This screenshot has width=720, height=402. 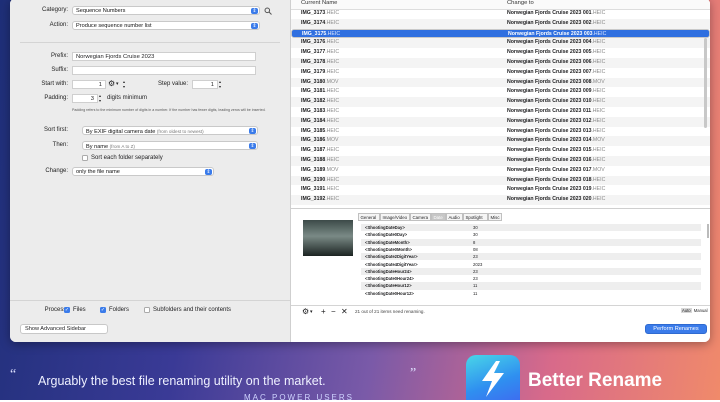 What do you see at coordinates (320, 140) in the screenshot?
I see `current-name: IMG_3186.MOV` at bounding box center [320, 140].